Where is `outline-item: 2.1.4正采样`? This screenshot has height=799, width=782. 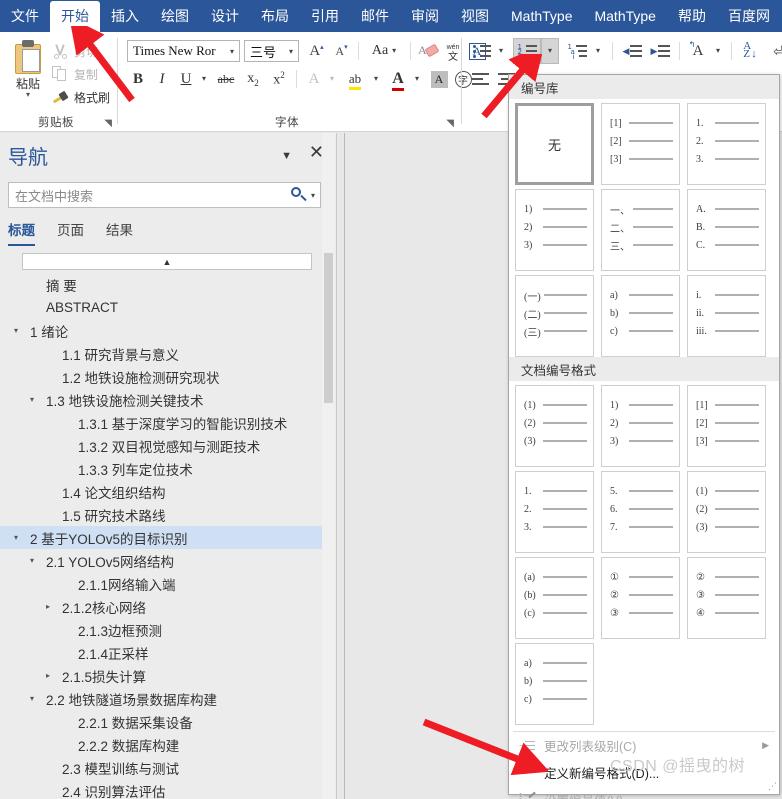 outline-item: 2.1.4正采样 is located at coordinates (165, 652).